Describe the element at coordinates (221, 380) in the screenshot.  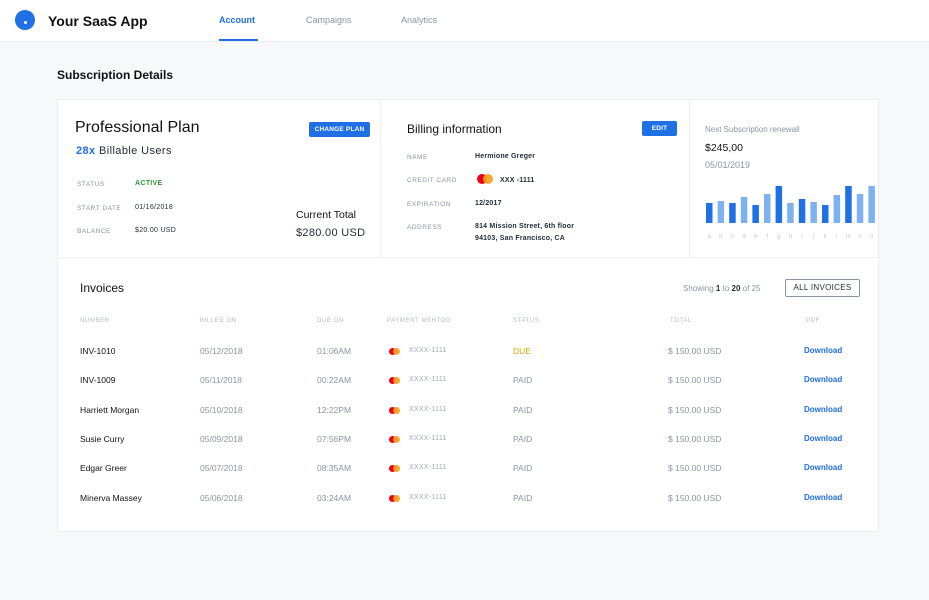
I see `billed-on: 05/11/2018` at that location.